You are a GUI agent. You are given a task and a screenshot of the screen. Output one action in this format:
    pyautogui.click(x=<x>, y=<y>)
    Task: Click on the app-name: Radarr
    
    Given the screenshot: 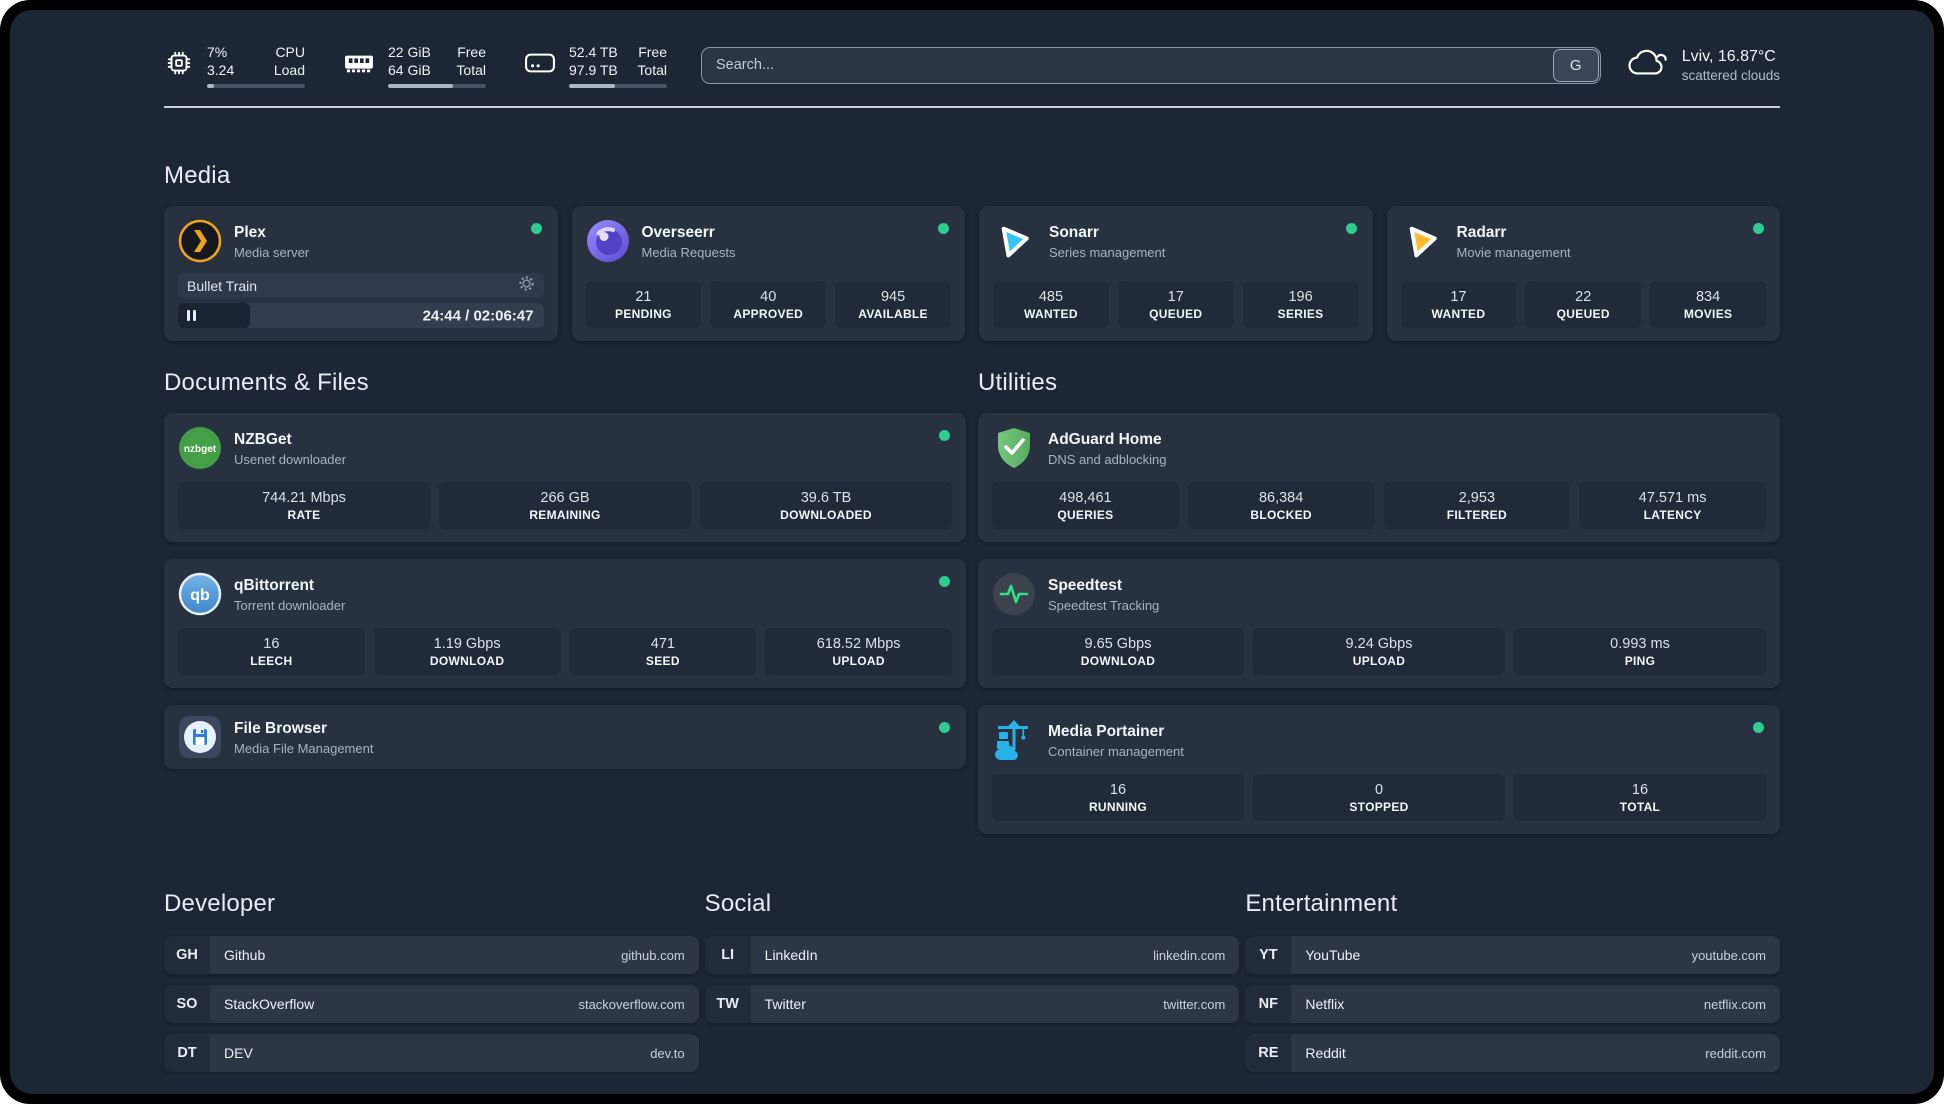 What is the action you would take?
    pyautogui.click(x=1481, y=232)
    